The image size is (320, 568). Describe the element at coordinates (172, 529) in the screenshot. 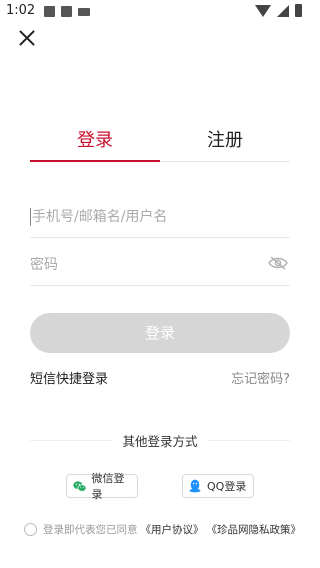

I see `user-agreement-link: 《用户协议》` at that location.